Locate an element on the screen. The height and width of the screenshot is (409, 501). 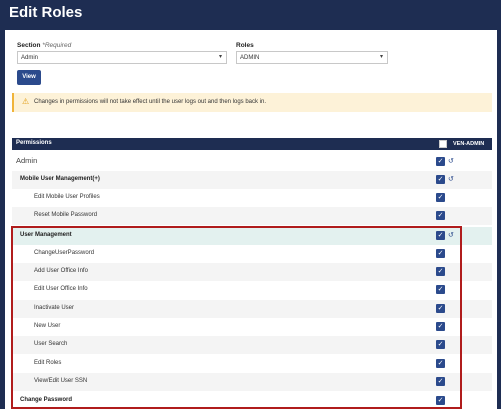
table-row: Admin ✓ ↺ is located at coordinates (252, 162).